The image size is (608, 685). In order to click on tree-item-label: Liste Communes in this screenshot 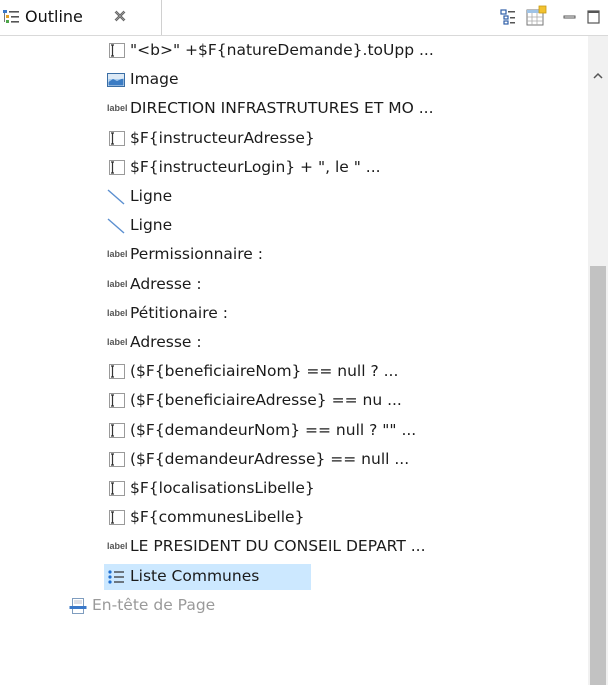, I will do `click(195, 575)`.